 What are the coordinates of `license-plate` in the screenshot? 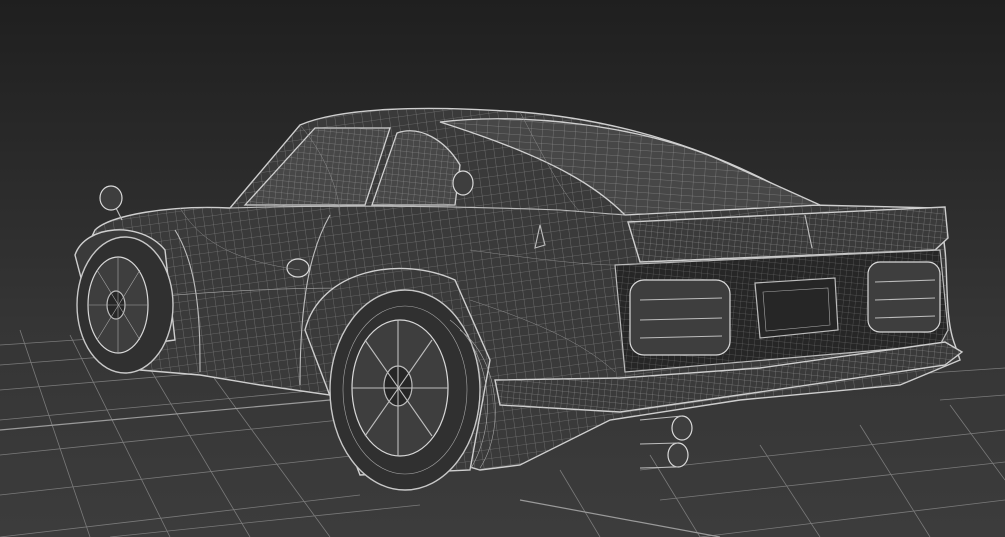 It's located at (796, 308).